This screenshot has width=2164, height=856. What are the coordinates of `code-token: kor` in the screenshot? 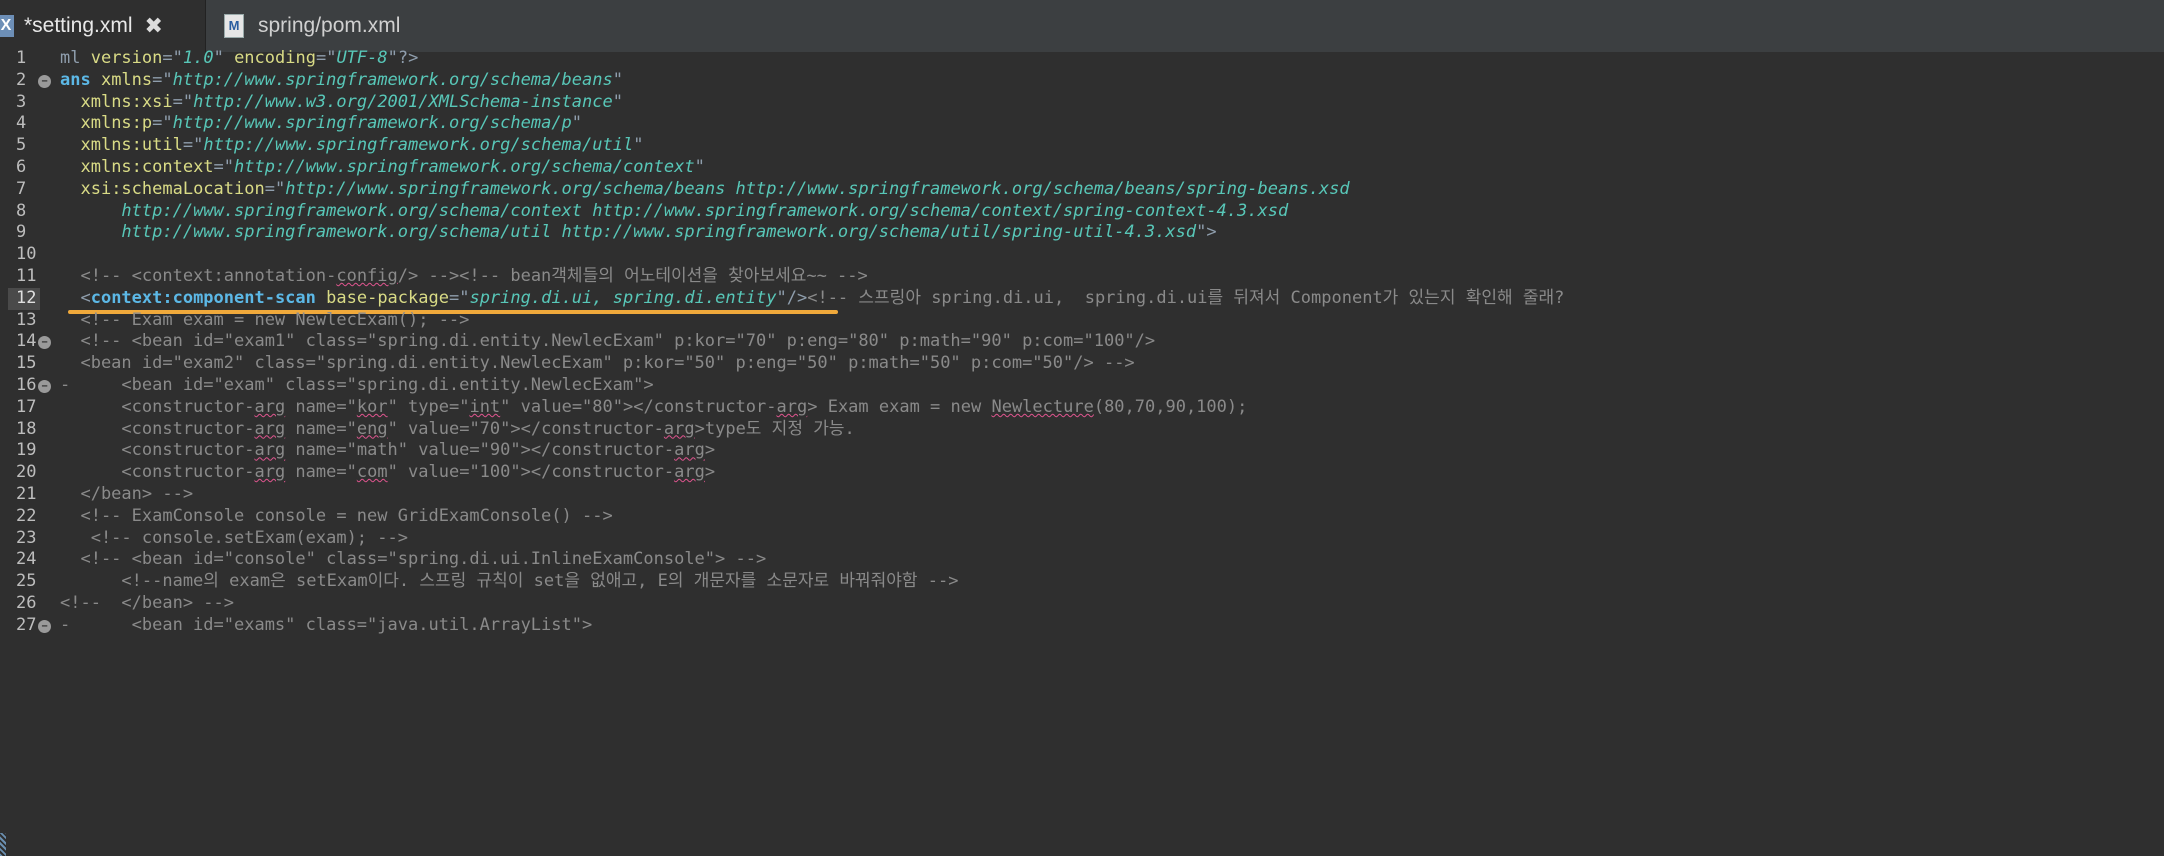 It's located at (372, 406).